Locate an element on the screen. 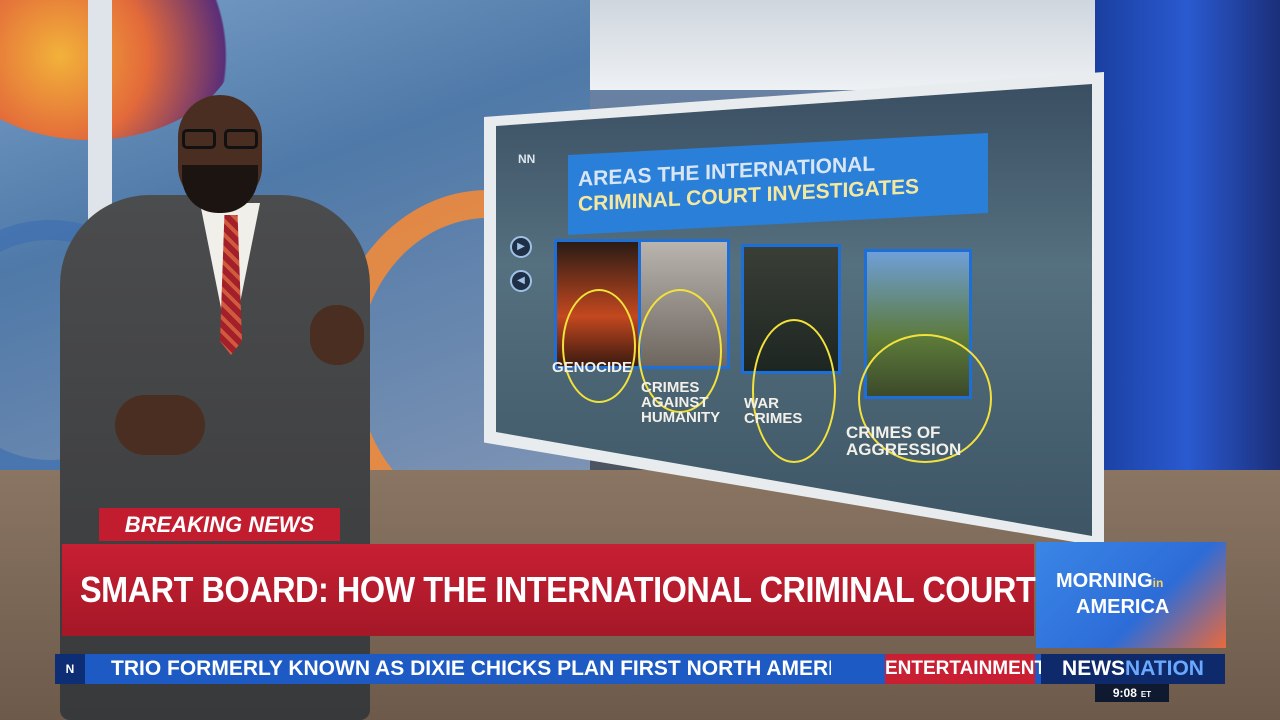 This screenshot has width=1280, height=720. category-label-war-crimes: WAR CRIMES is located at coordinates (773, 411).